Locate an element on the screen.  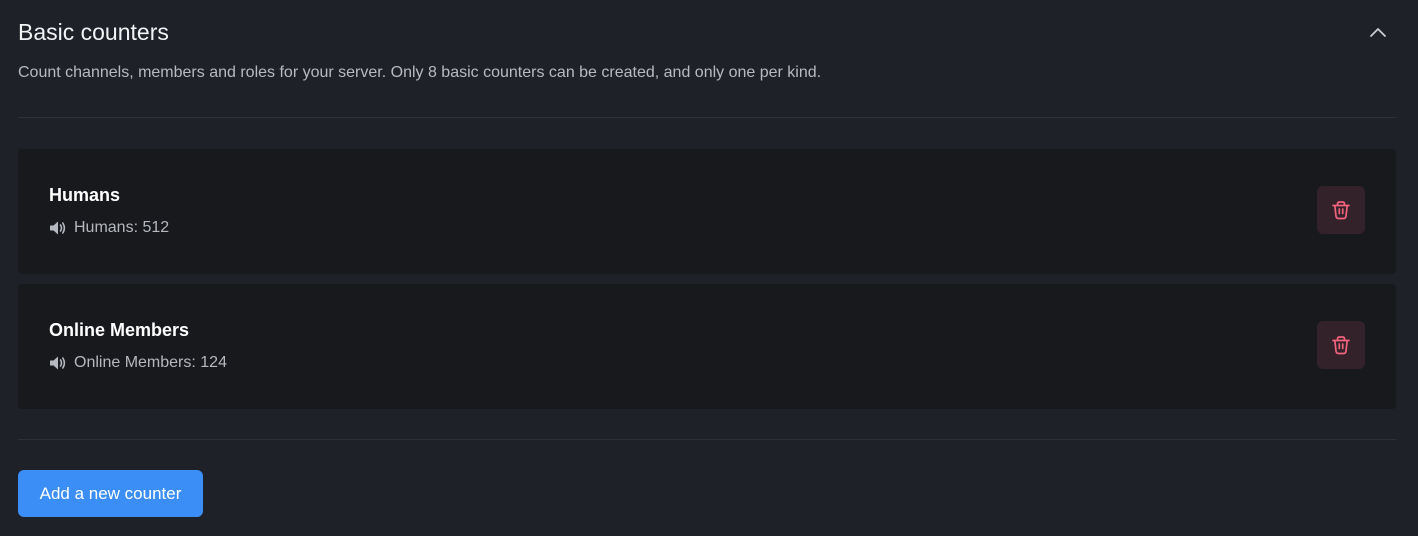
counter-channel-label: Online Members: 124 is located at coordinates (150, 362).